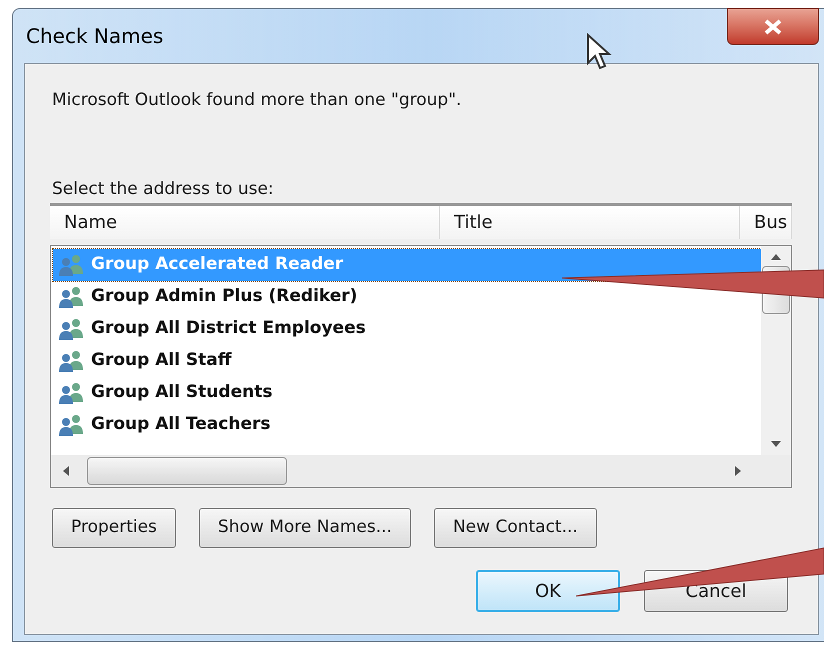  I want to click on list-row: Group All Students, so click(407, 393).